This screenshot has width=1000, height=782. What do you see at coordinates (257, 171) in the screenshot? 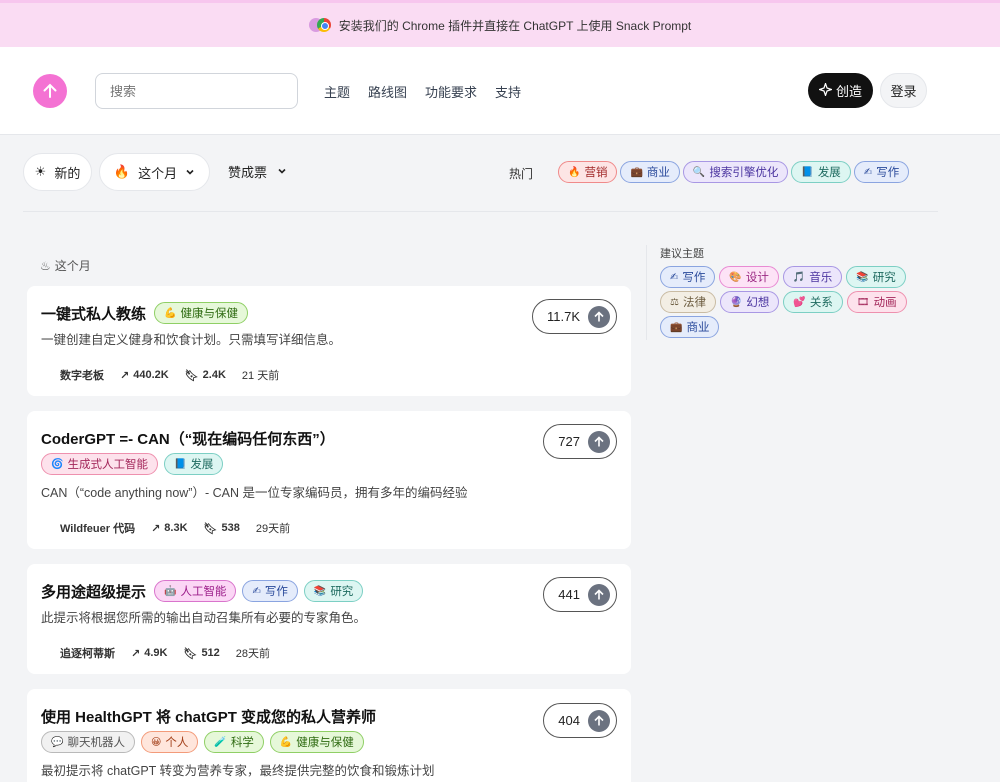
I see `sort-votes-dropdown: 赞成票` at bounding box center [257, 171].